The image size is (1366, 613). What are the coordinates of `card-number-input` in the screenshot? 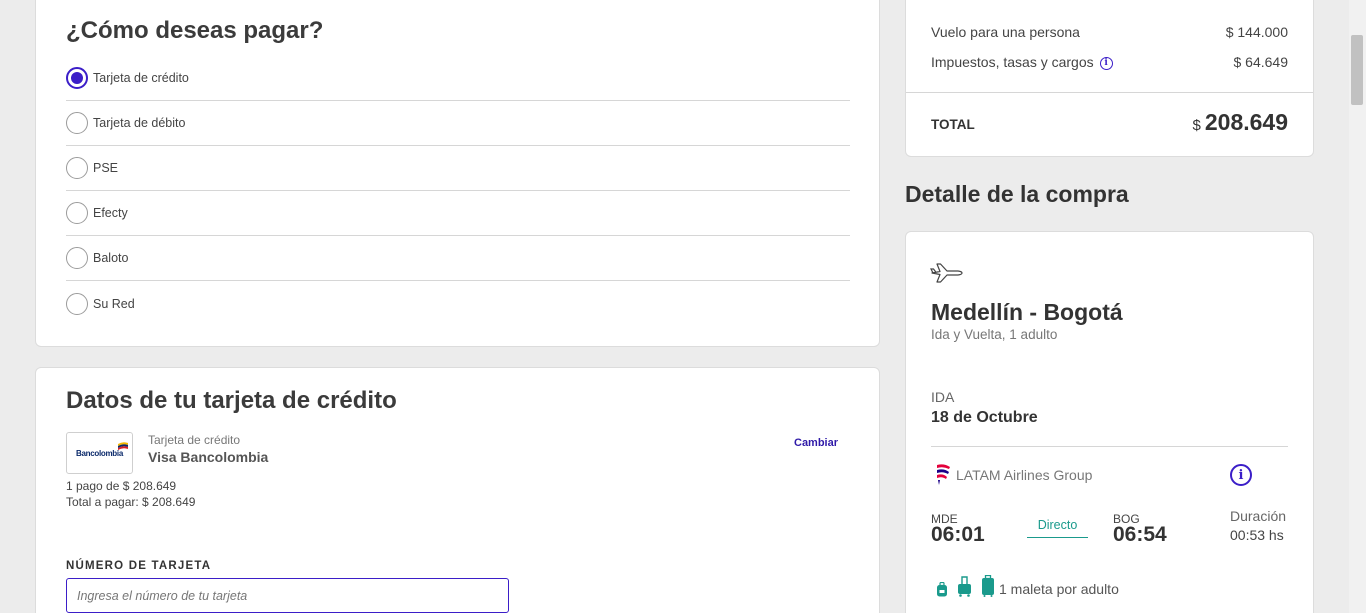 It's located at (287, 595).